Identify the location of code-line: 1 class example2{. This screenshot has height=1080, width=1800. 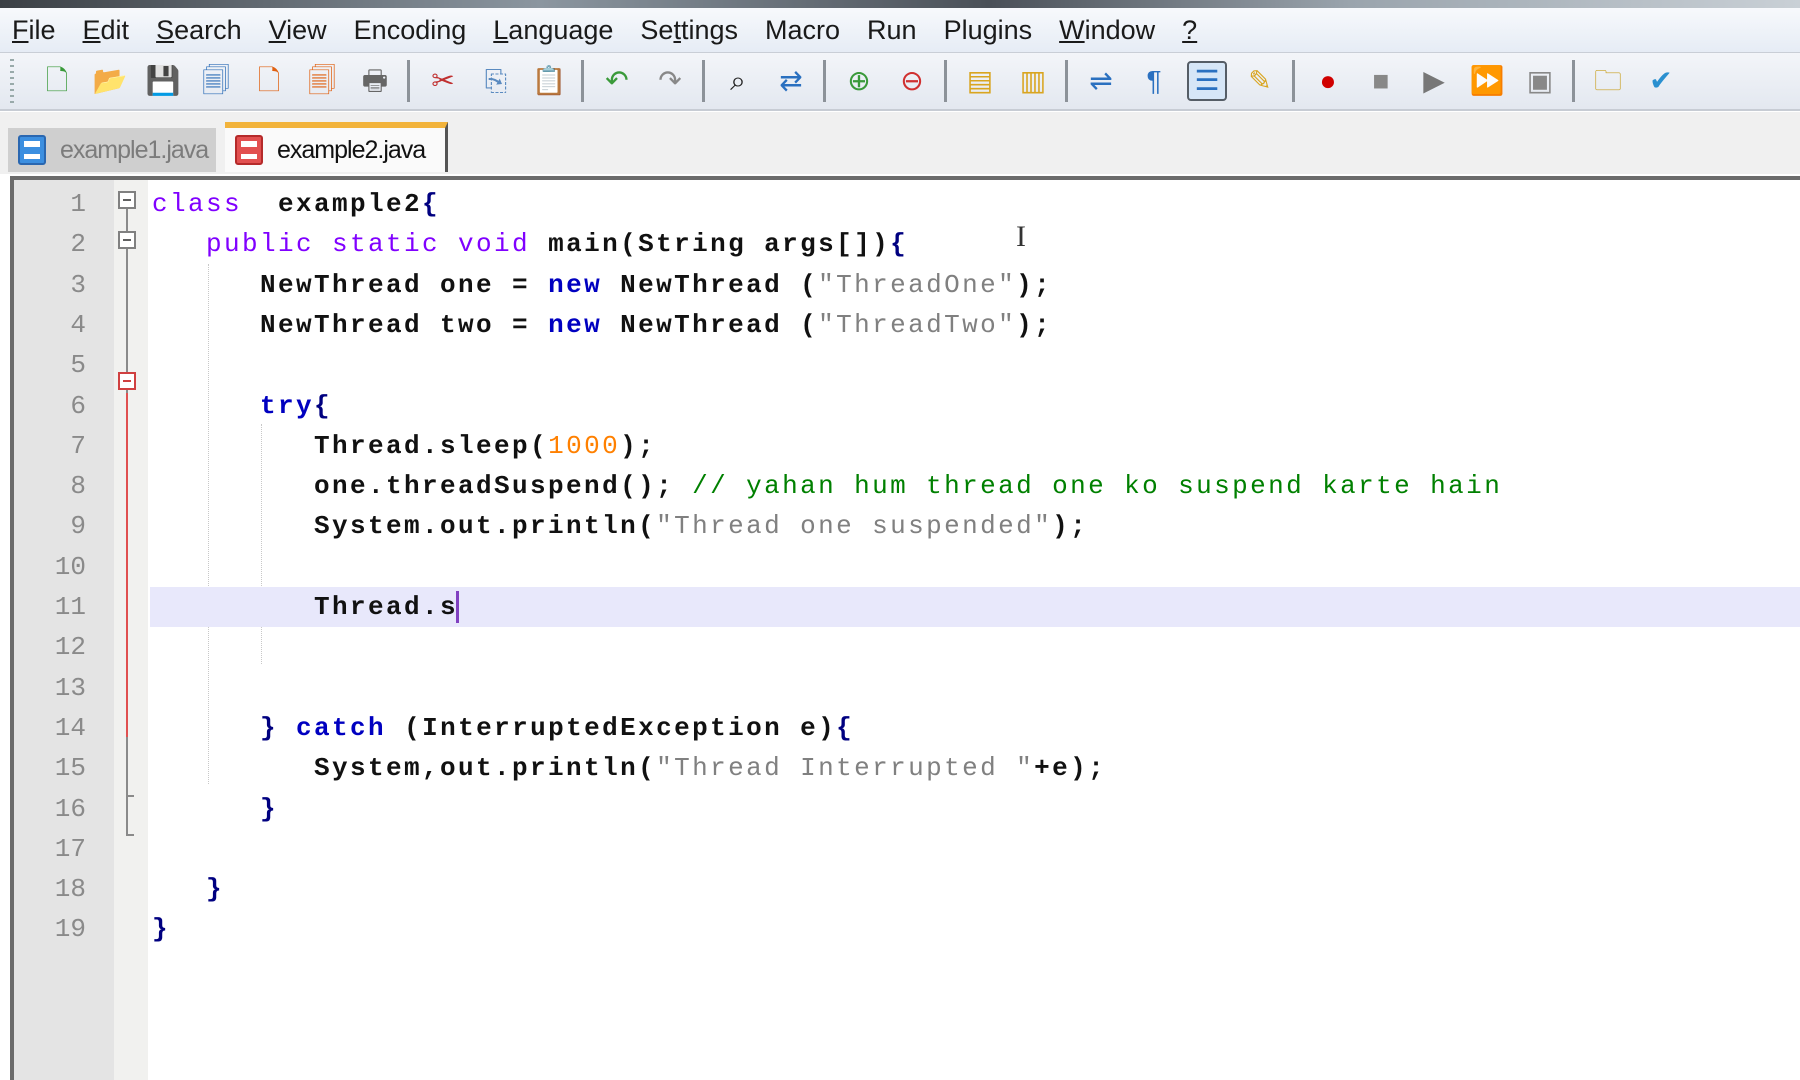
(907, 204).